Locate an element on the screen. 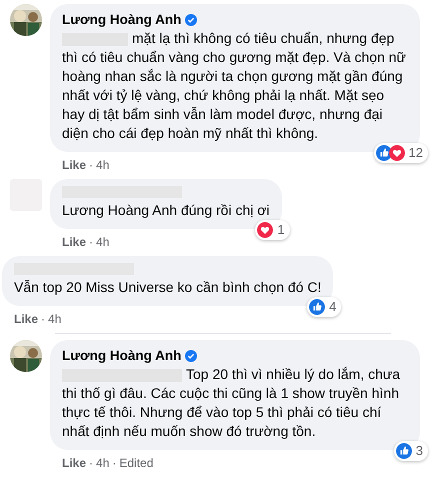 This screenshot has height=487, width=446. reaction-count: 4 is located at coordinates (324, 307).